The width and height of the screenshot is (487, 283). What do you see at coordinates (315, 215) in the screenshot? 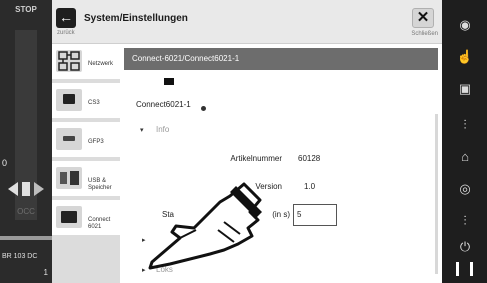
I see `setting-input: 5` at bounding box center [315, 215].